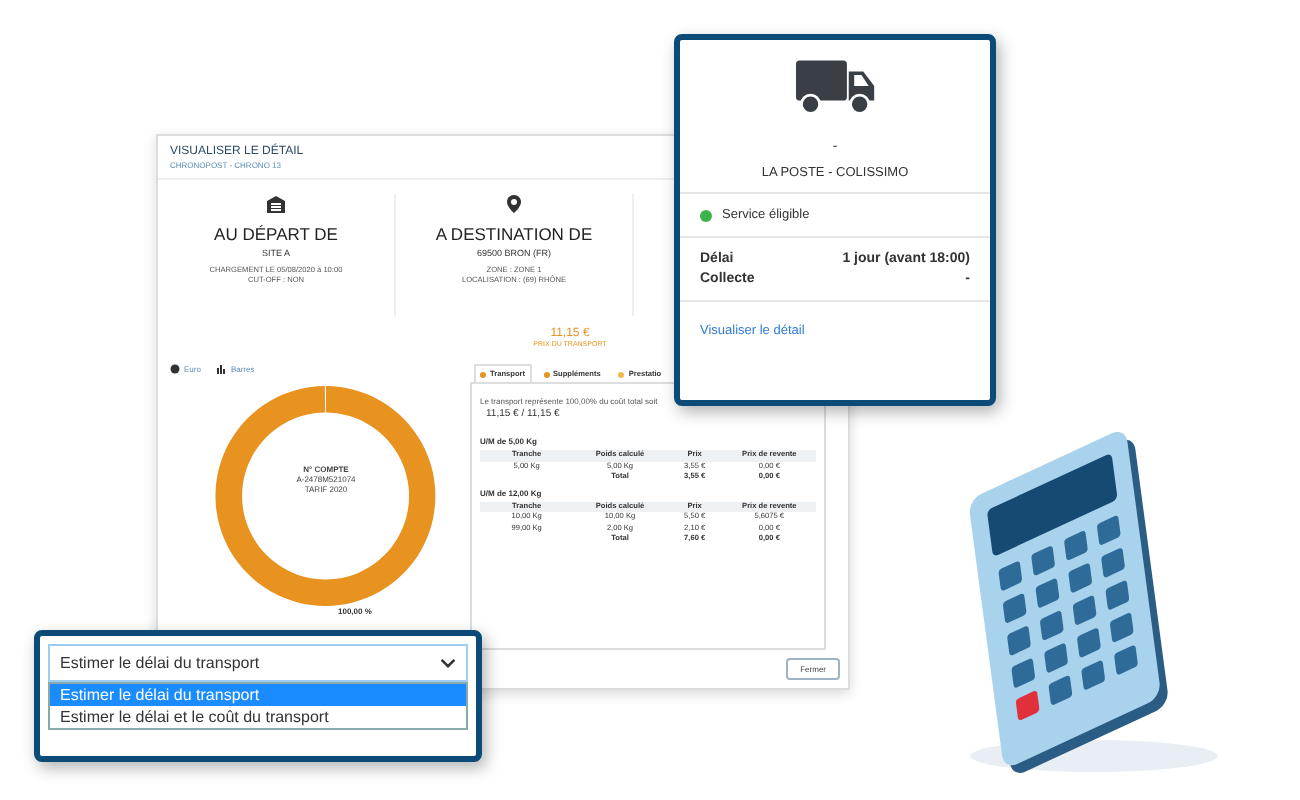 Image resolution: width=1300 pixels, height=800 pixels. I want to click on bar-chart-icon, so click(221, 369).